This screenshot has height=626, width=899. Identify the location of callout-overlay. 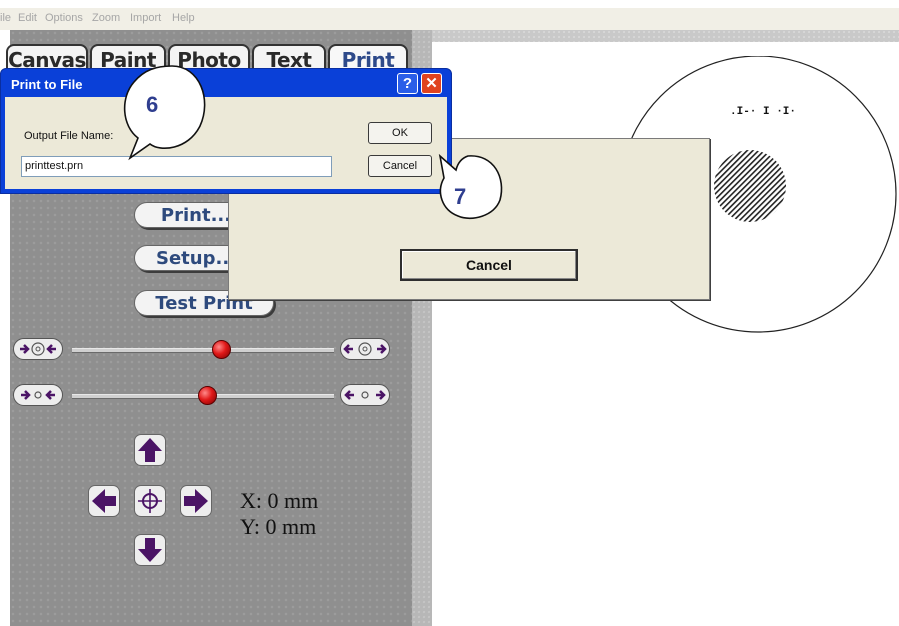
(313, 142).